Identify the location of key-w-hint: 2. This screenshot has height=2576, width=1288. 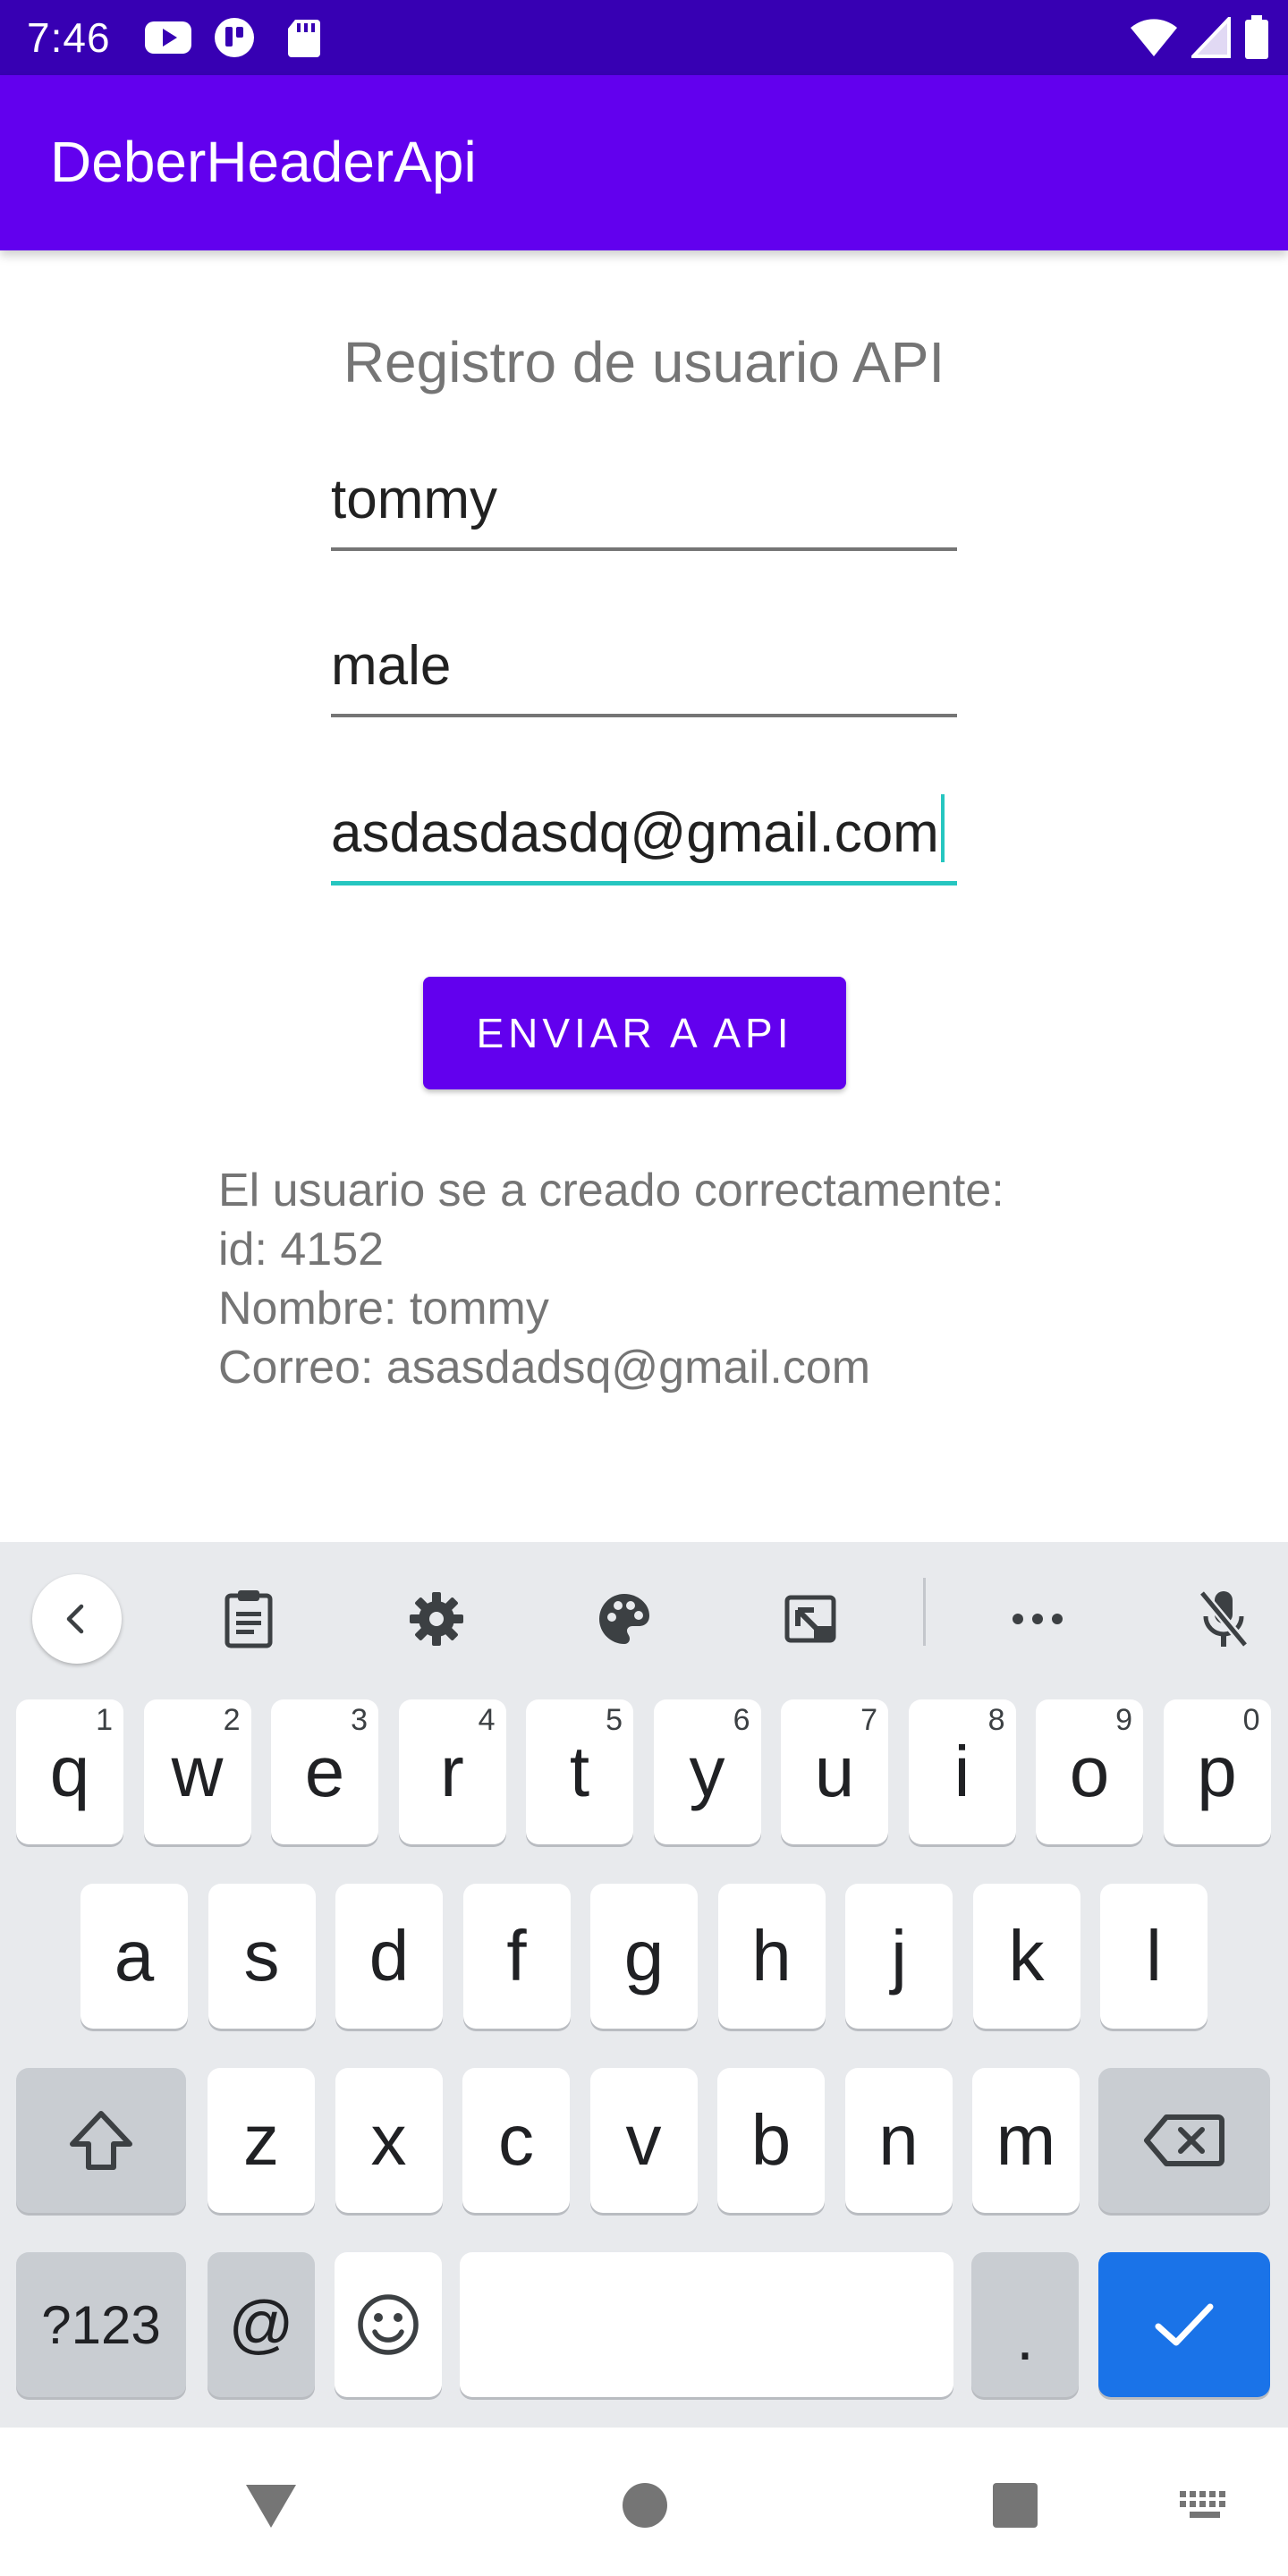
(232, 1720).